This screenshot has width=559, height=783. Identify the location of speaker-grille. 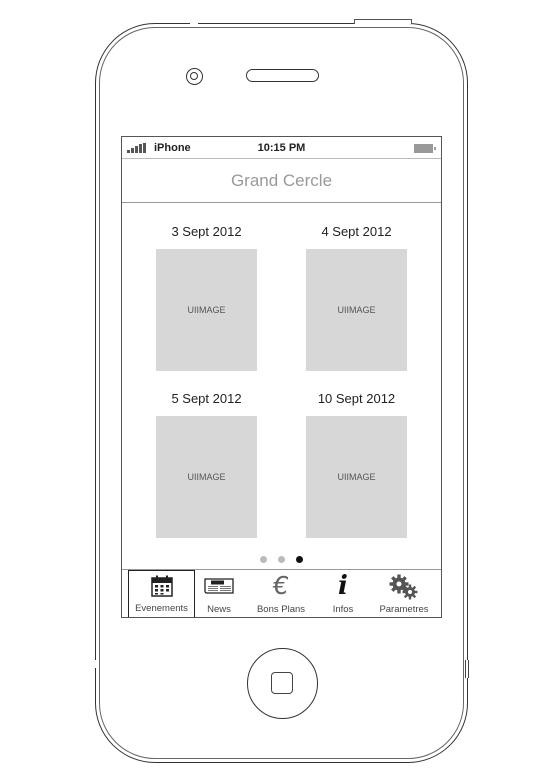
(282, 75).